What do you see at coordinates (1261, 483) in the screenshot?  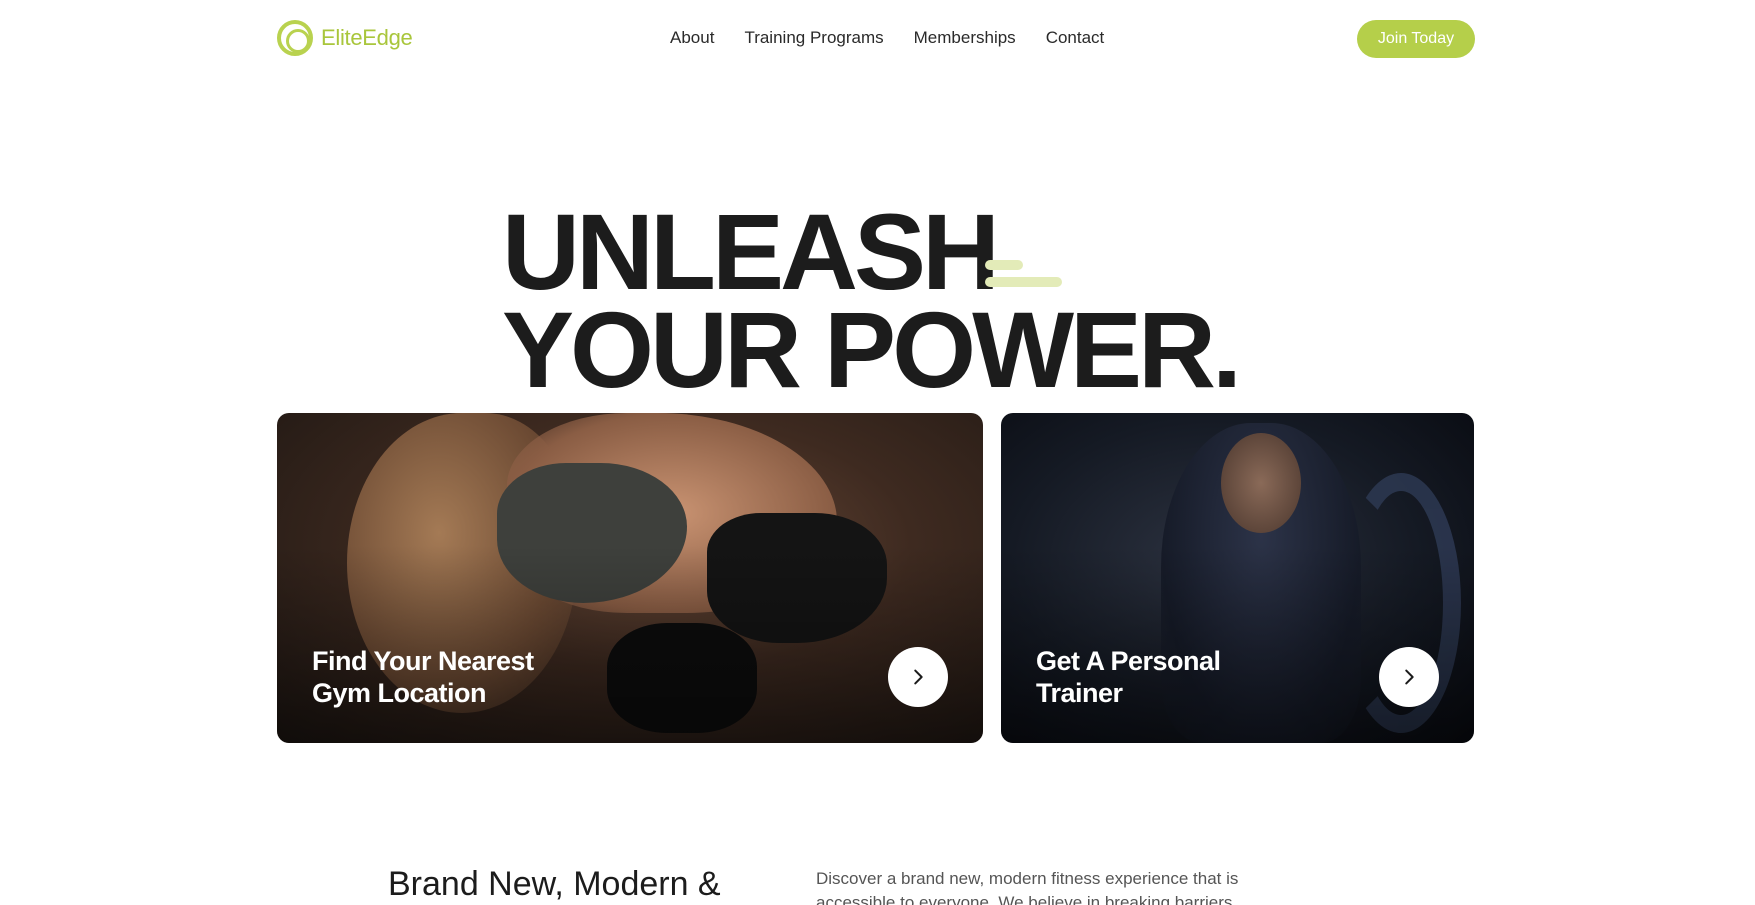 I see `card-photo-trainer-head` at bounding box center [1261, 483].